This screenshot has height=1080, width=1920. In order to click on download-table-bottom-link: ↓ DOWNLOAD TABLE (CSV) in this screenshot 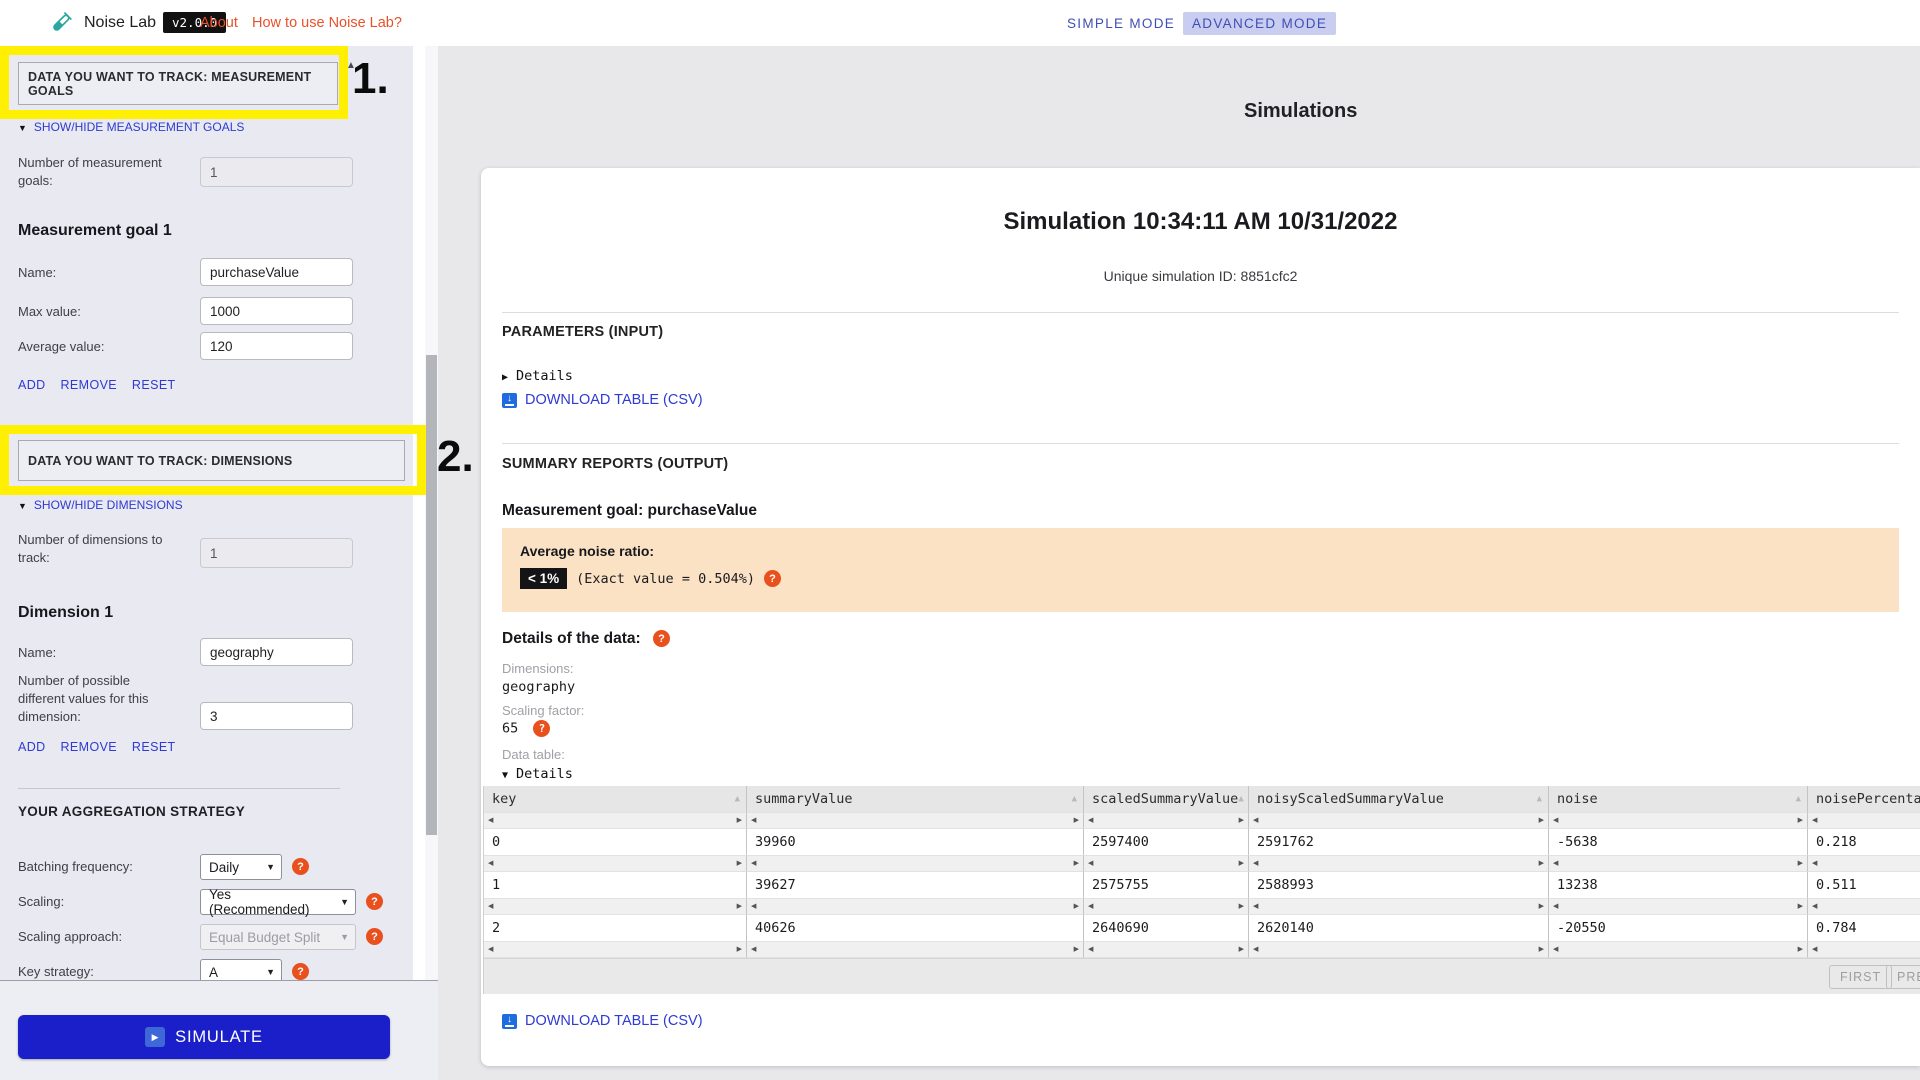, I will do `click(602, 1021)`.